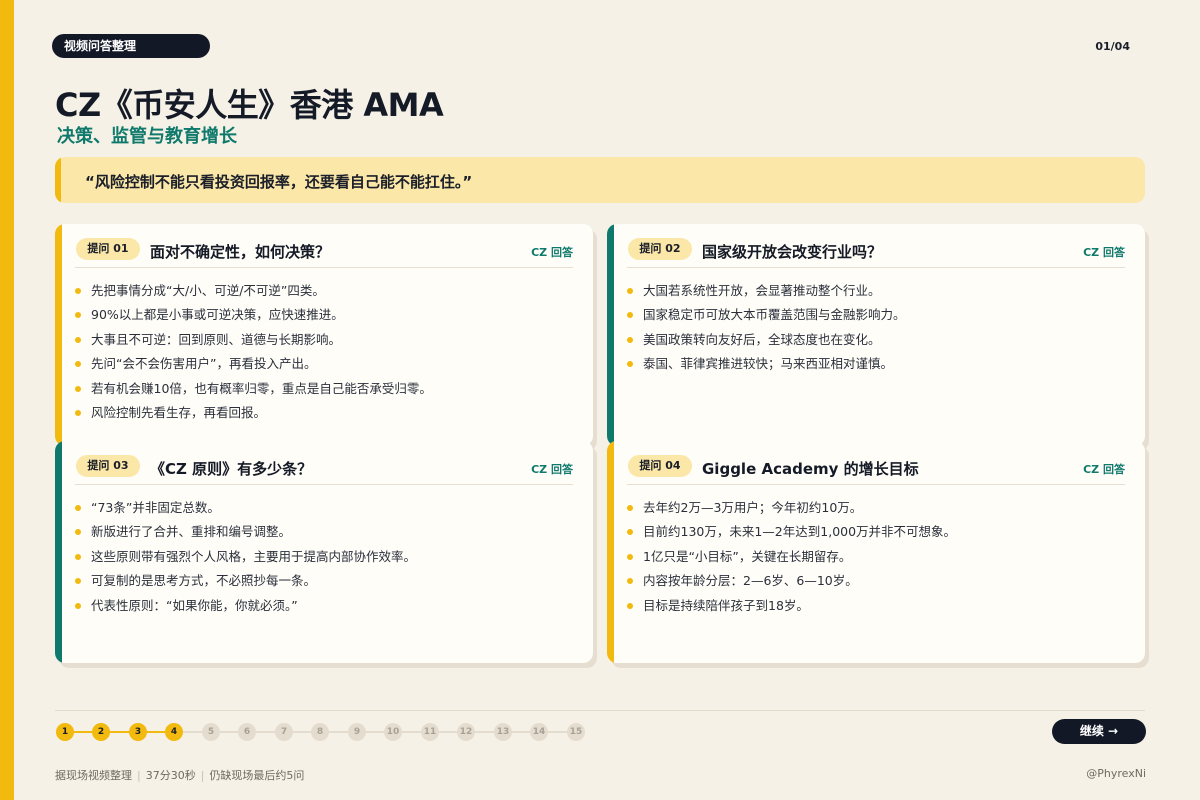  Describe the element at coordinates (879, 532) in the screenshot. I see `answer-item: 目前约130万，未来1—2年达到1,000万并非不可想象。` at that location.